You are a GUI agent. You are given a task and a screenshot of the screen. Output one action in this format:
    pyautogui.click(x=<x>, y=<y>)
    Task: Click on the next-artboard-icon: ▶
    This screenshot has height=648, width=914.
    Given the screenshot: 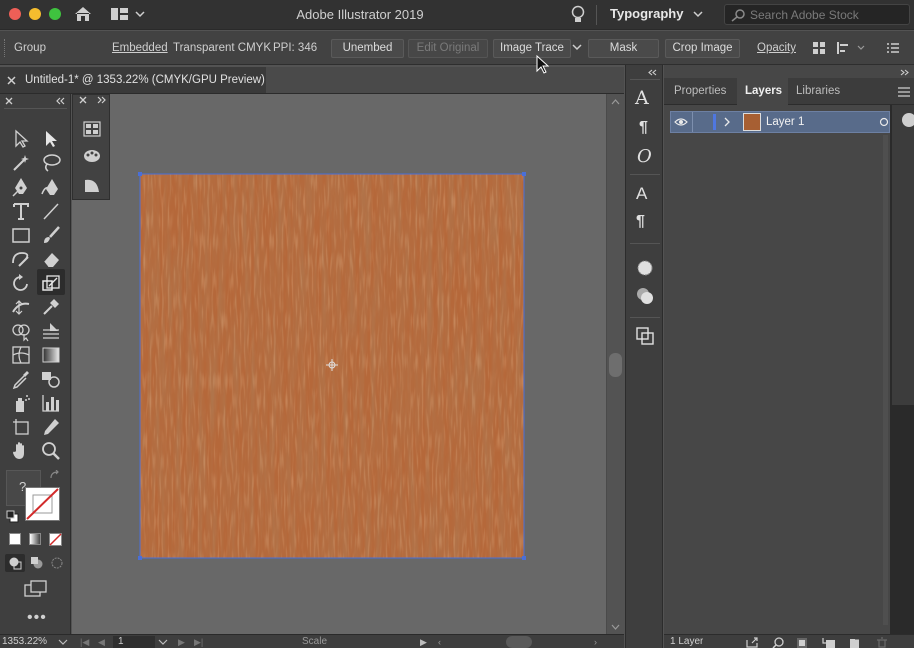 What is the action you would take?
    pyautogui.click(x=181, y=642)
    